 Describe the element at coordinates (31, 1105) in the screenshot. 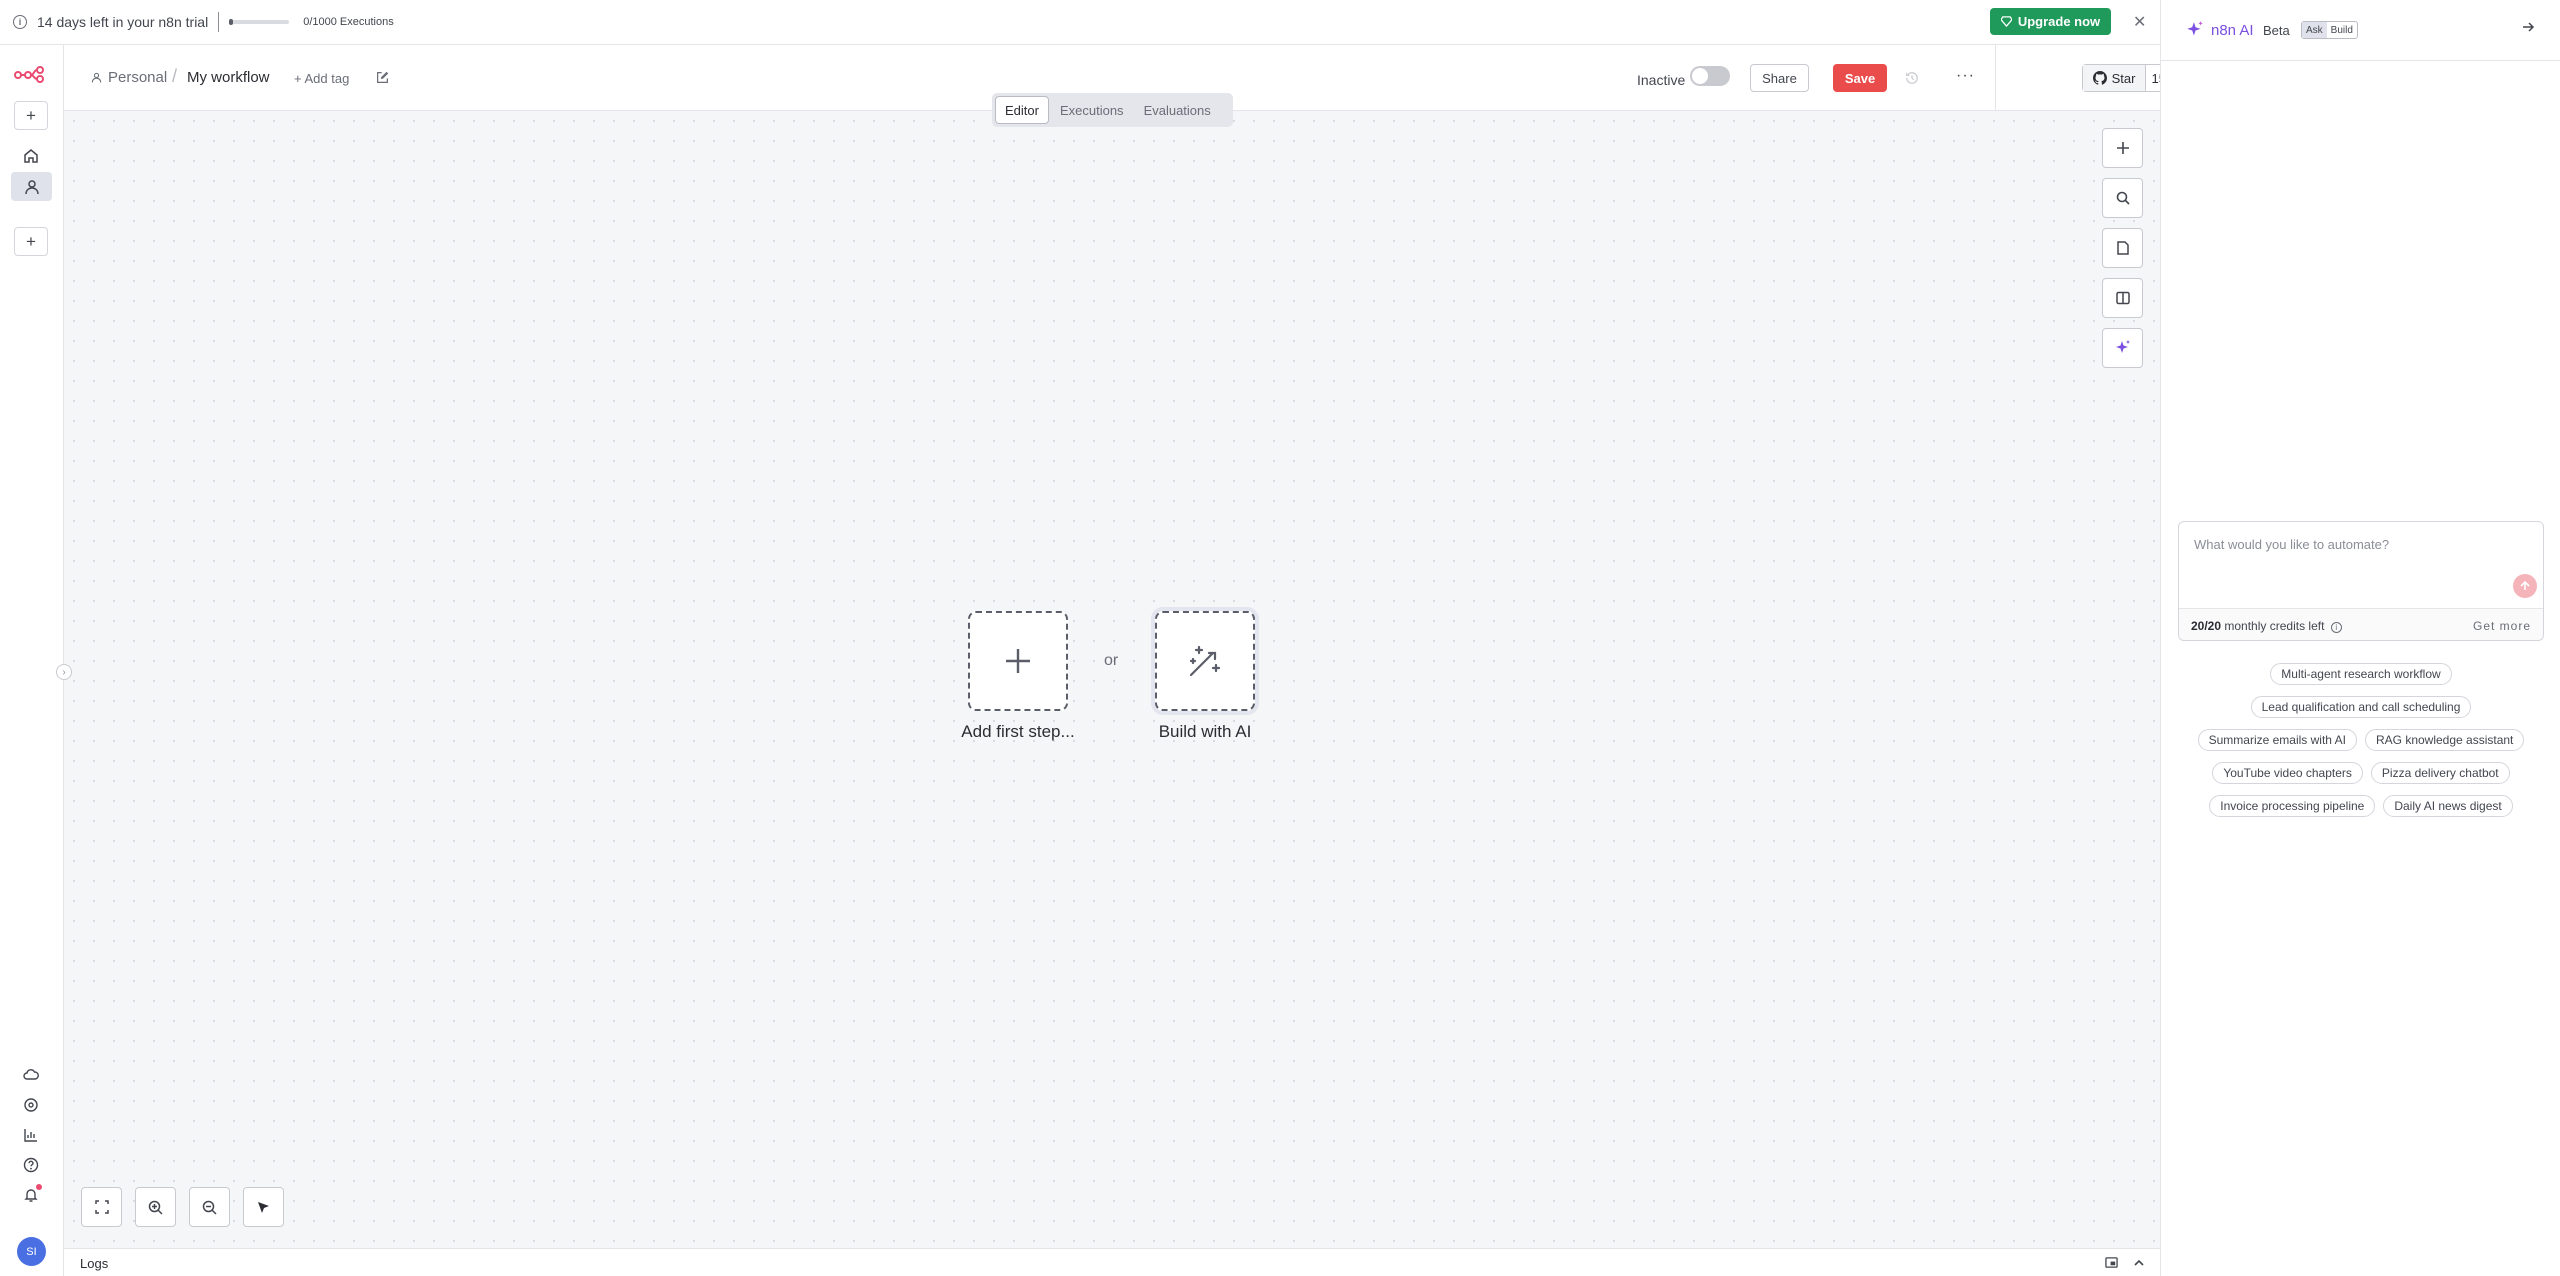

I see `templates-icon` at that location.